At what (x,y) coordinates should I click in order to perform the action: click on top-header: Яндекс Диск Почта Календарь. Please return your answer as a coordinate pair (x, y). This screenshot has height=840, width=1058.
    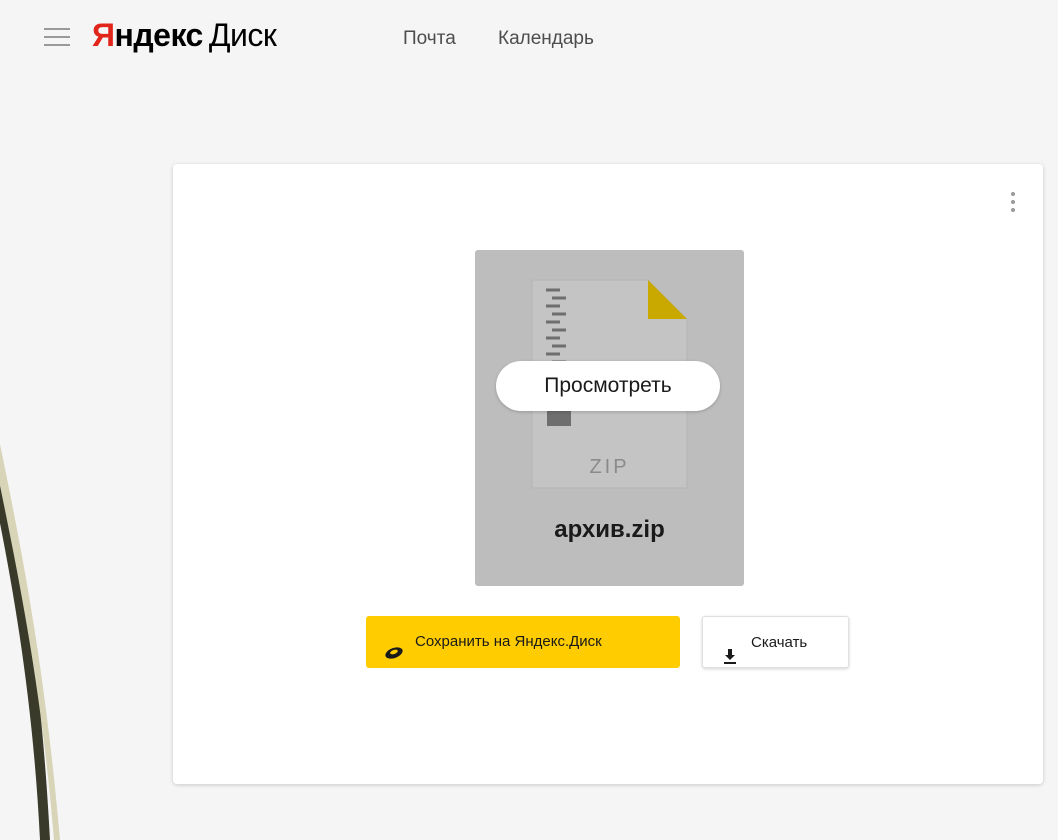
    Looking at the image, I should click on (529, 40).